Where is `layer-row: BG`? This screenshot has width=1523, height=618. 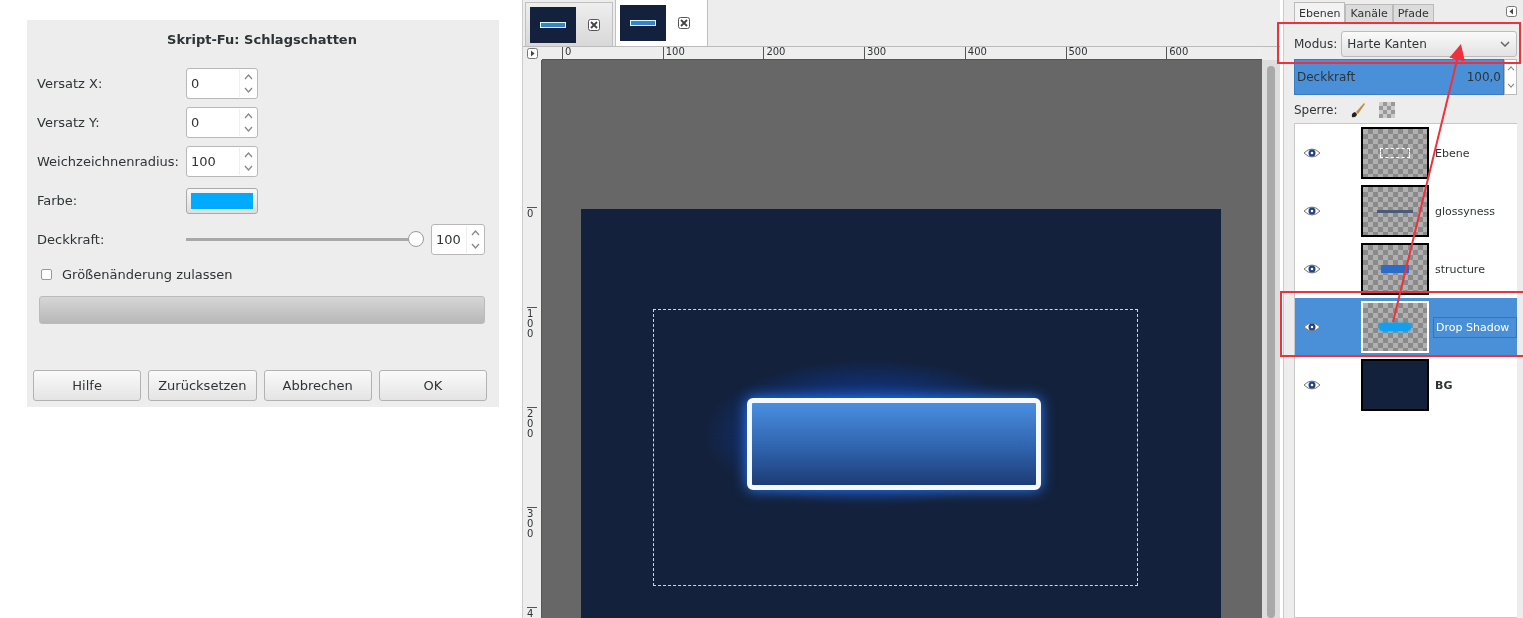
layer-row: BG is located at coordinates (1406, 385).